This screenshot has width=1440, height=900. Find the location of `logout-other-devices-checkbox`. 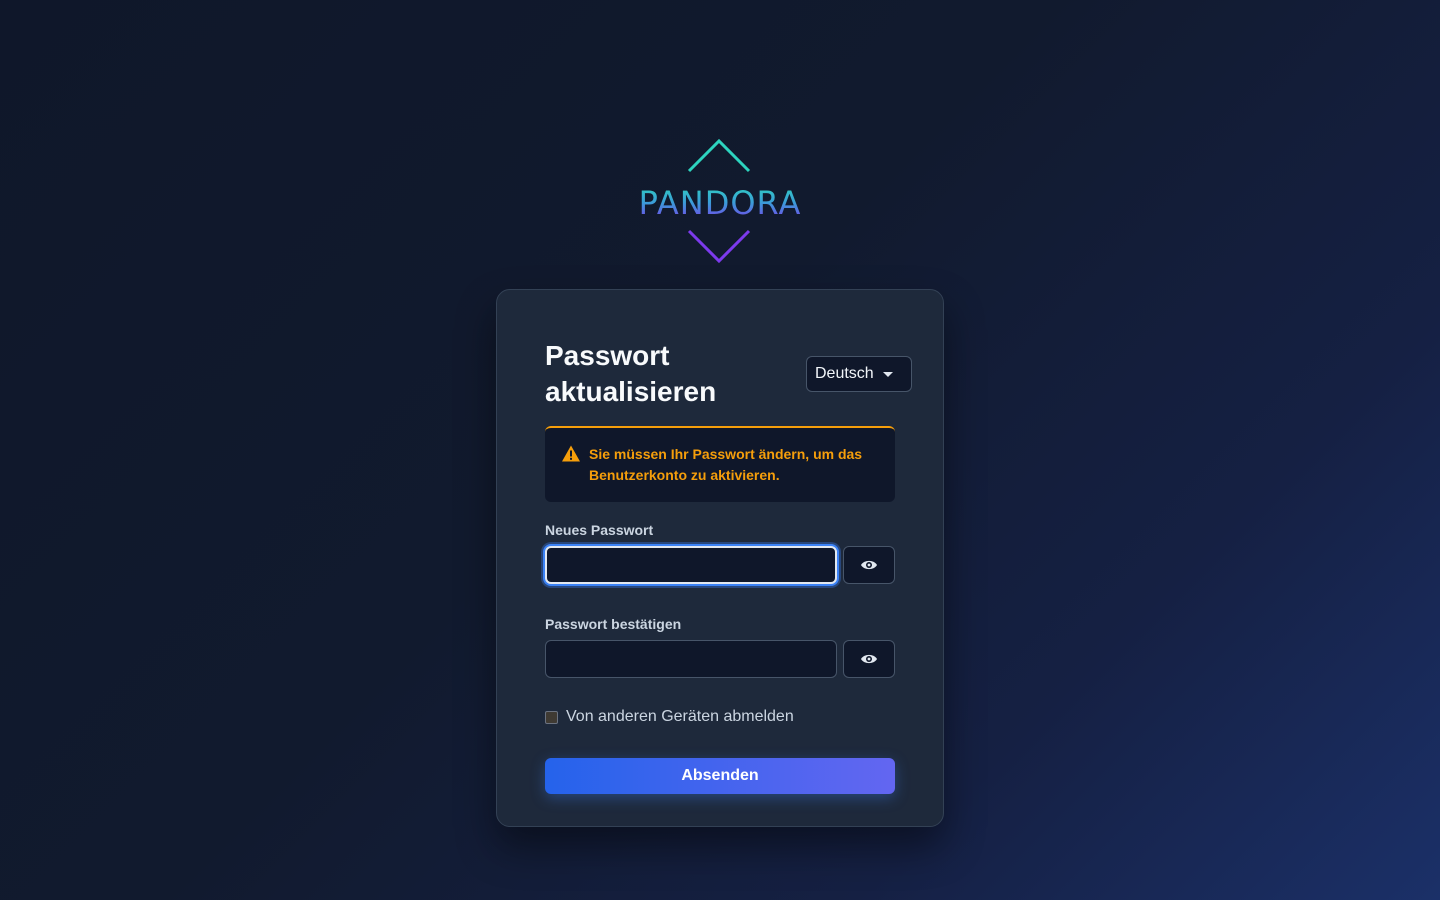

logout-other-devices-checkbox is located at coordinates (551, 717).